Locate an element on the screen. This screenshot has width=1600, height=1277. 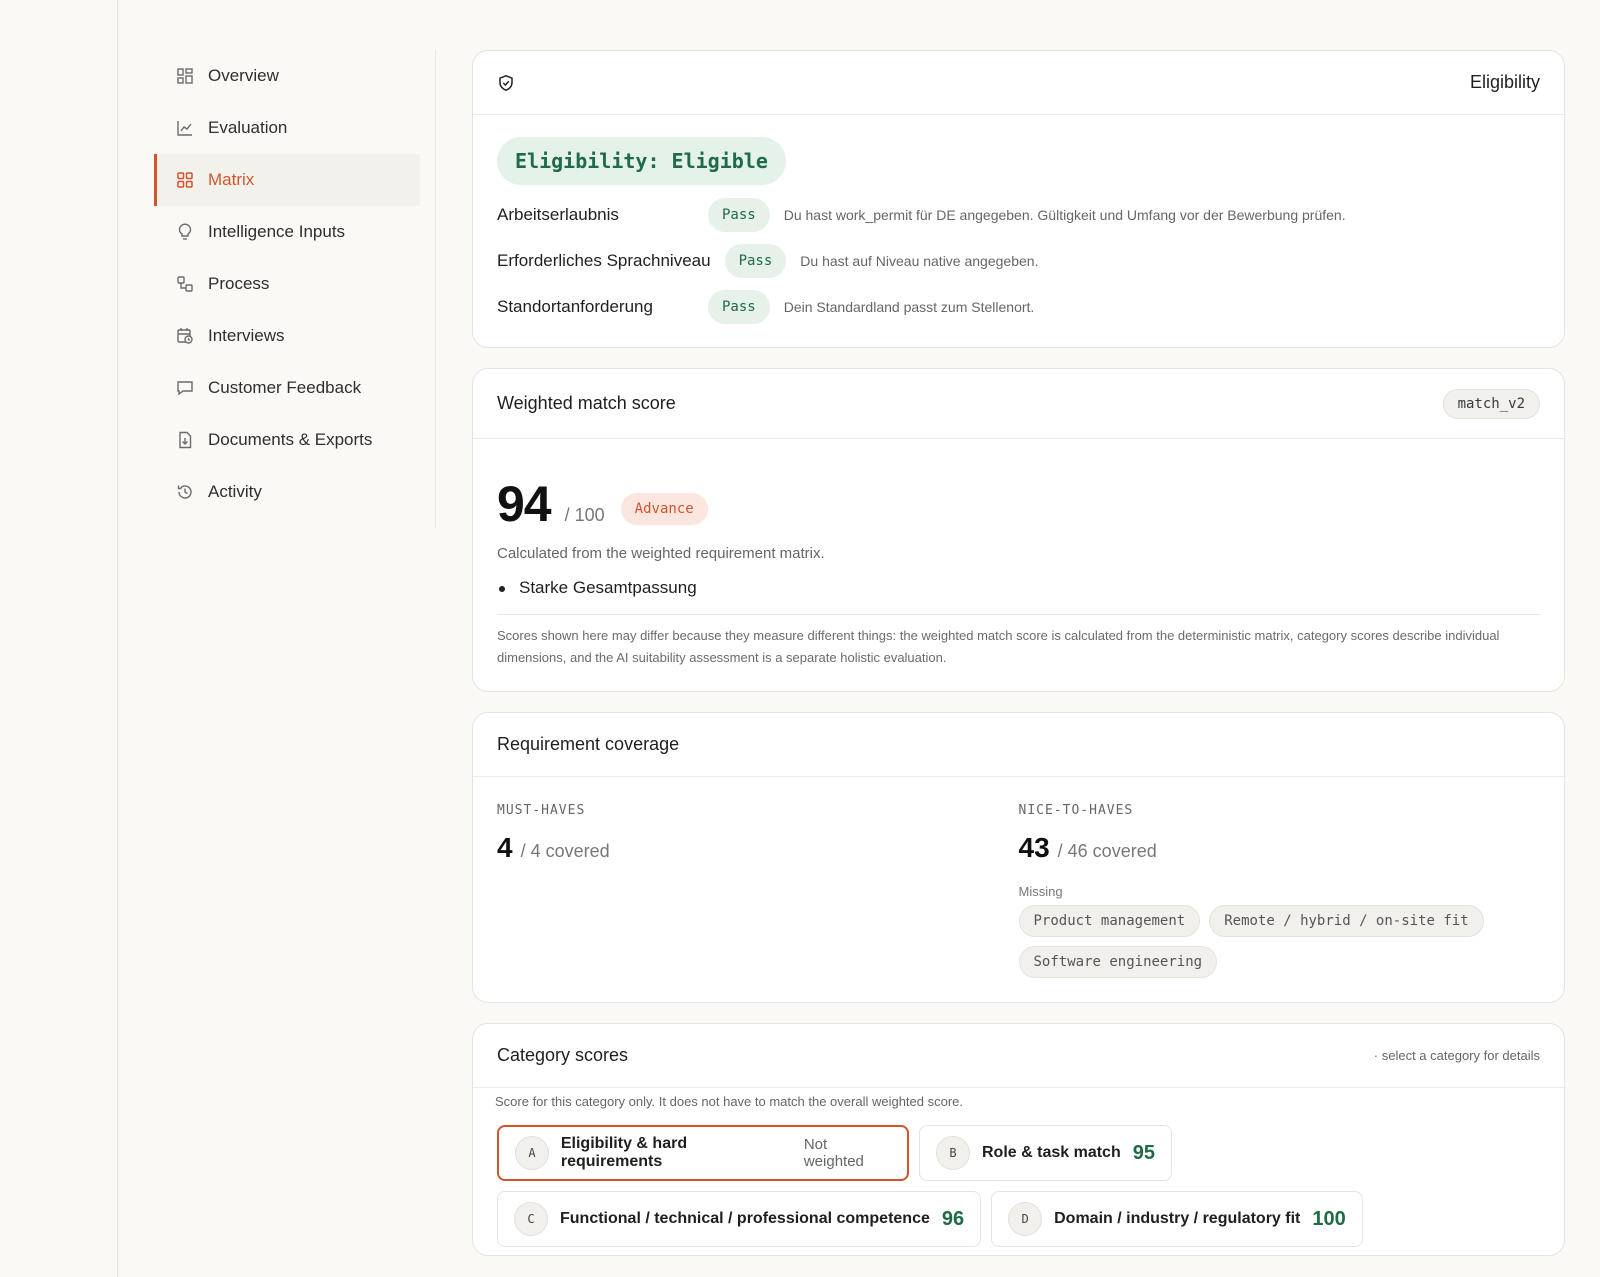
nav-item-label: Documents & Exports is located at coordinates (290, 439).